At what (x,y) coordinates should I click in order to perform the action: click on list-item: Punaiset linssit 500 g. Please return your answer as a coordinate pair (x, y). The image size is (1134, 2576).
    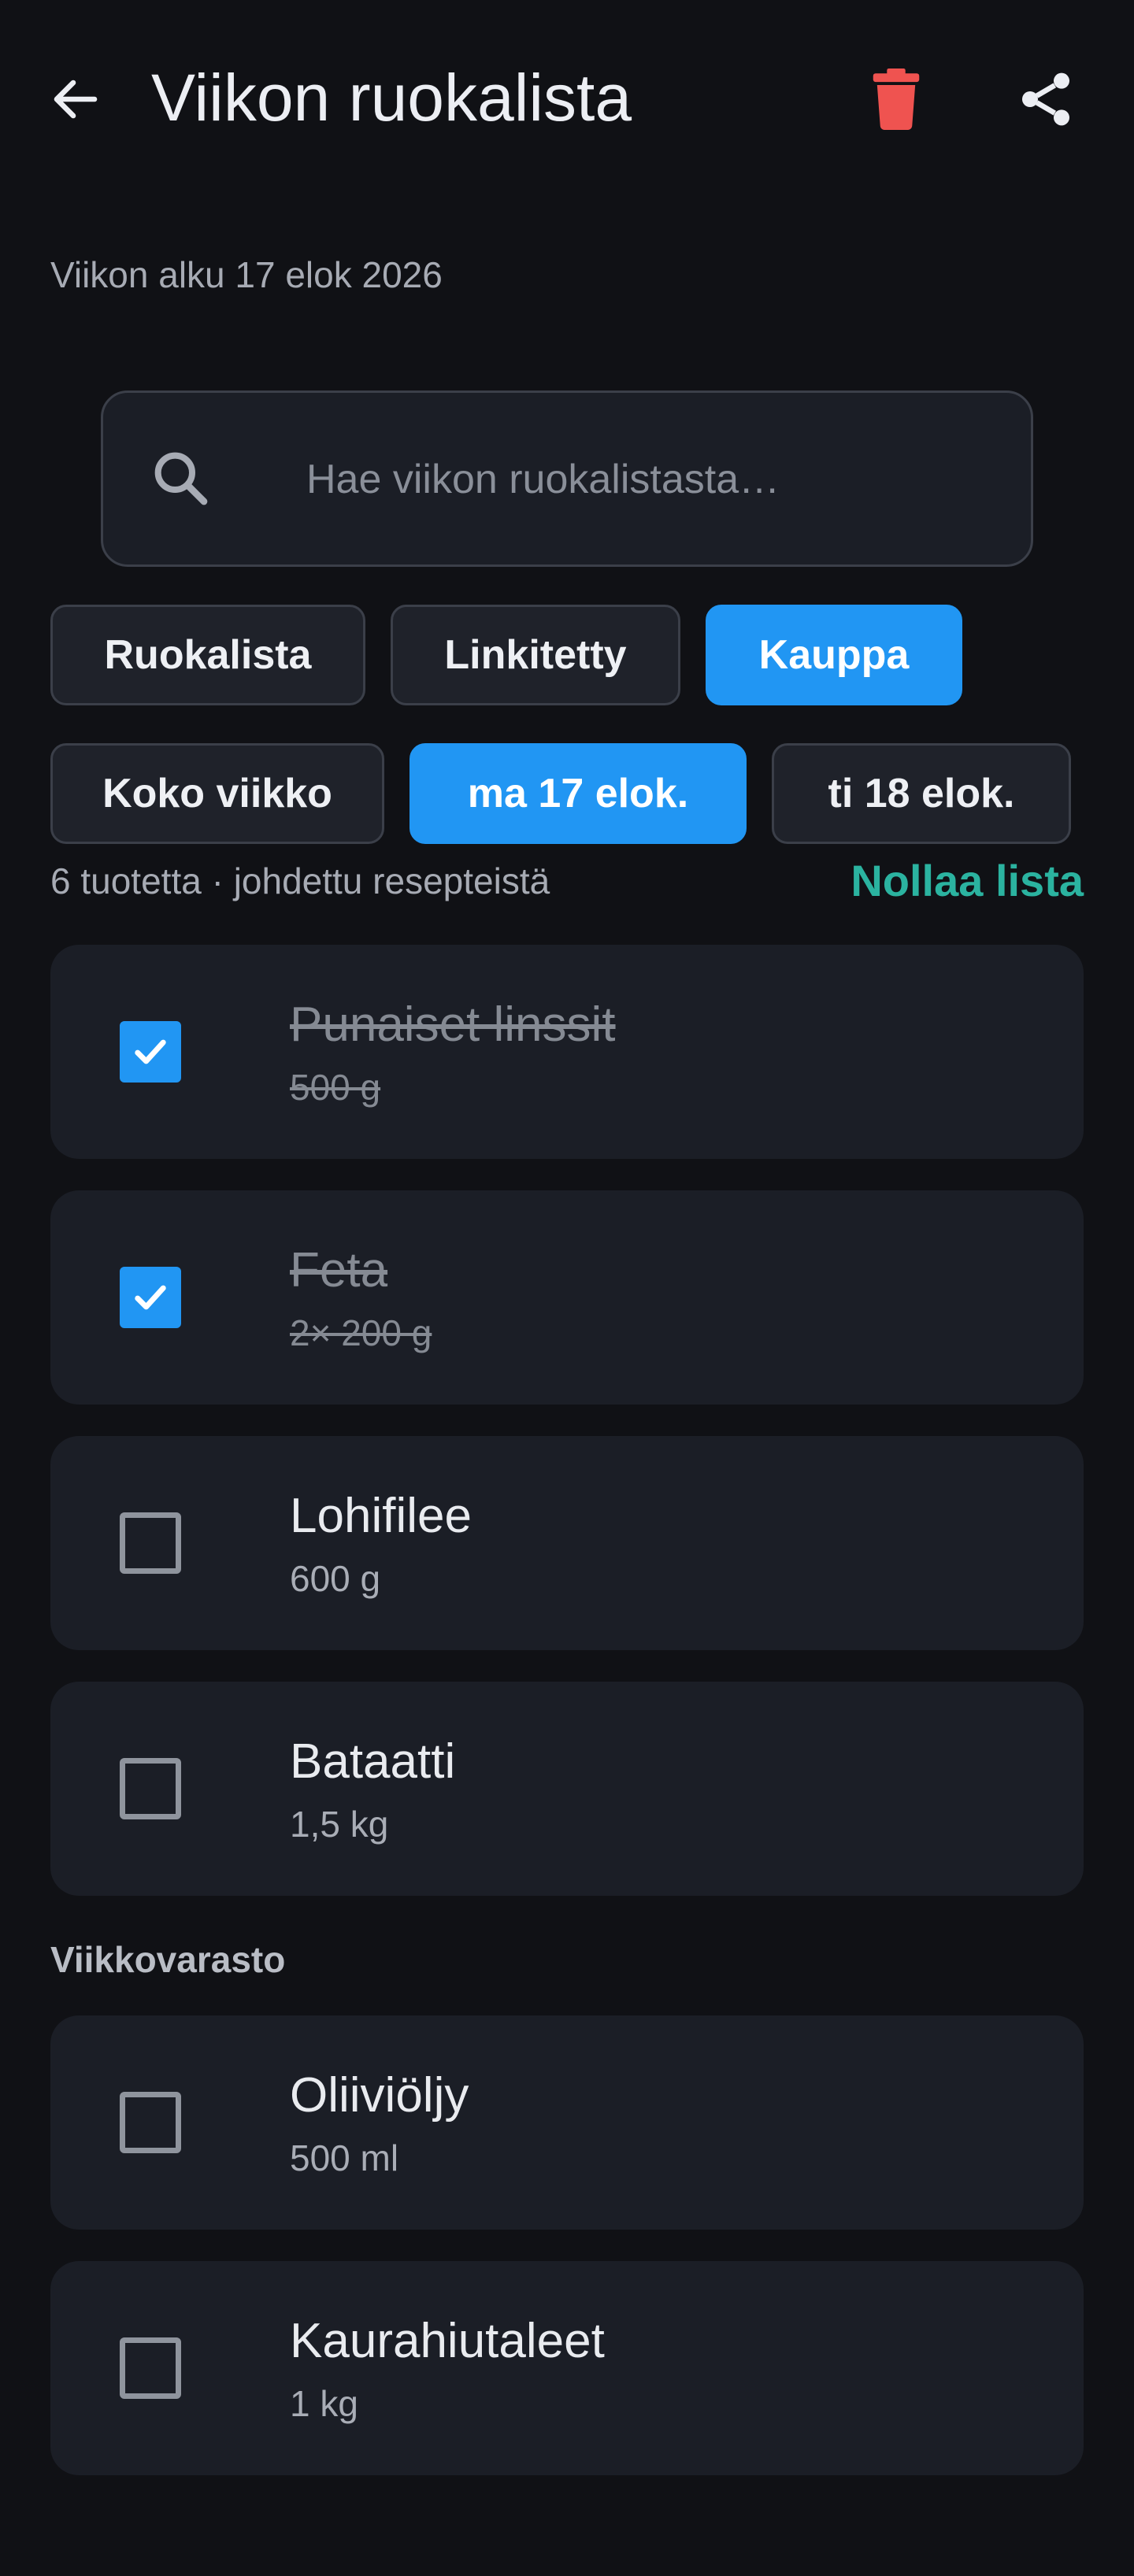
    Looking at the image, I should click on (567, 1052).